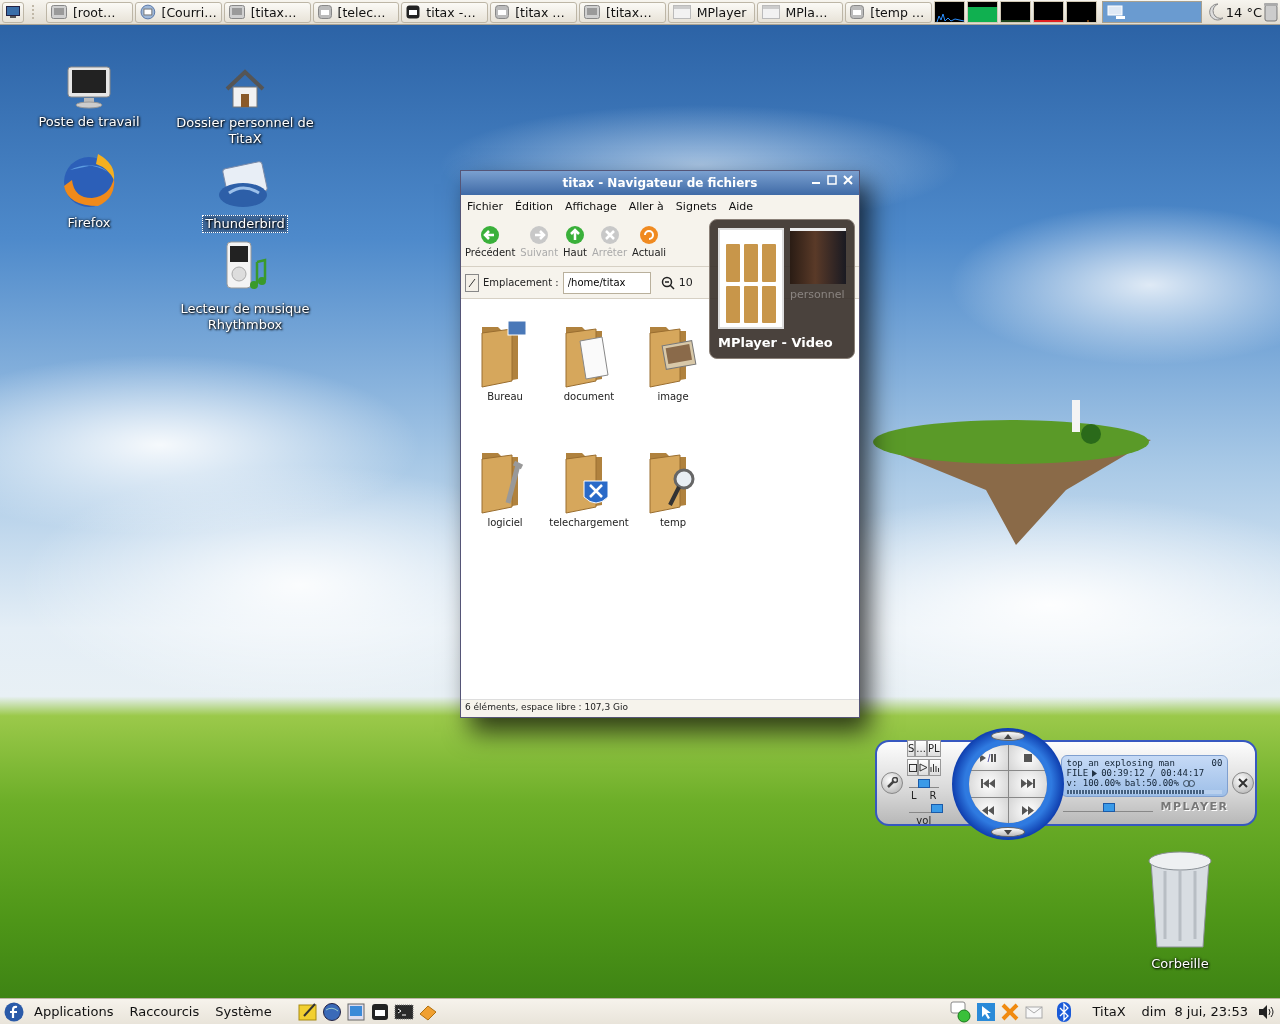 Image resolution: width=1280 pixels, height=1024 pixels. What do you see at coordinates (673, 396) in the screenshot?
I see `folder-label: image` at bounding box center [673, 396].